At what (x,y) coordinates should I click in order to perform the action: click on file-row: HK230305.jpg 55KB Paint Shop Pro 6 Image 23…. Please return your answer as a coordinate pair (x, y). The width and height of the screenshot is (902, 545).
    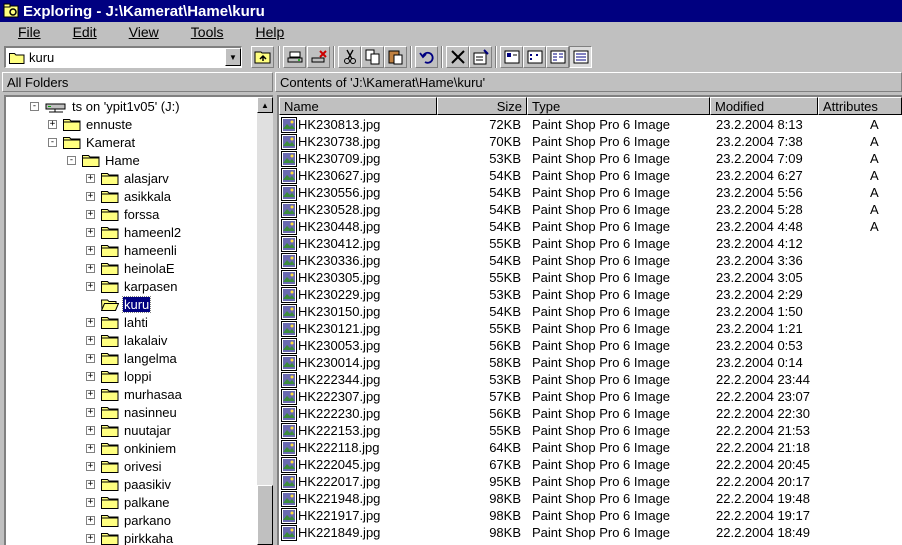
    Looking at the image, I should click on (590, 277).